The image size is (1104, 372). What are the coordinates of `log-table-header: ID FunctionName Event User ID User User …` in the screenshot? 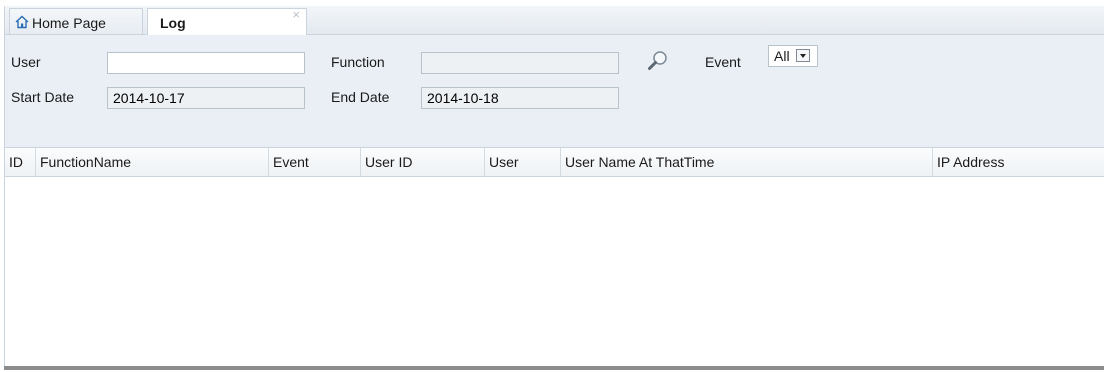 It's located at (554, 162).